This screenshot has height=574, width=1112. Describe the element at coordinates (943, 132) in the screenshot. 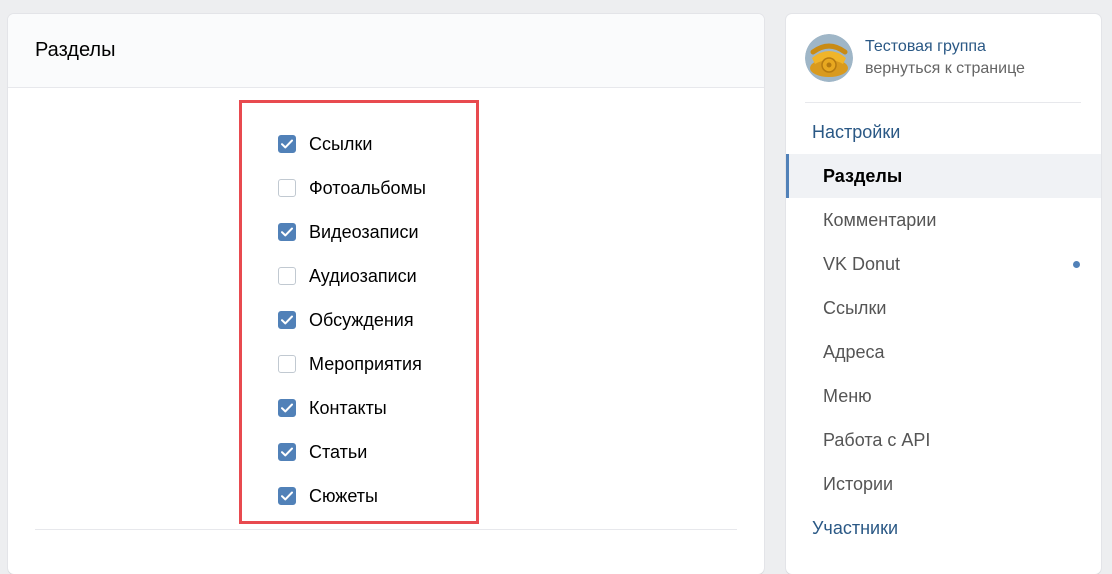

I see `menu-section-settings: Настройки` at that location.